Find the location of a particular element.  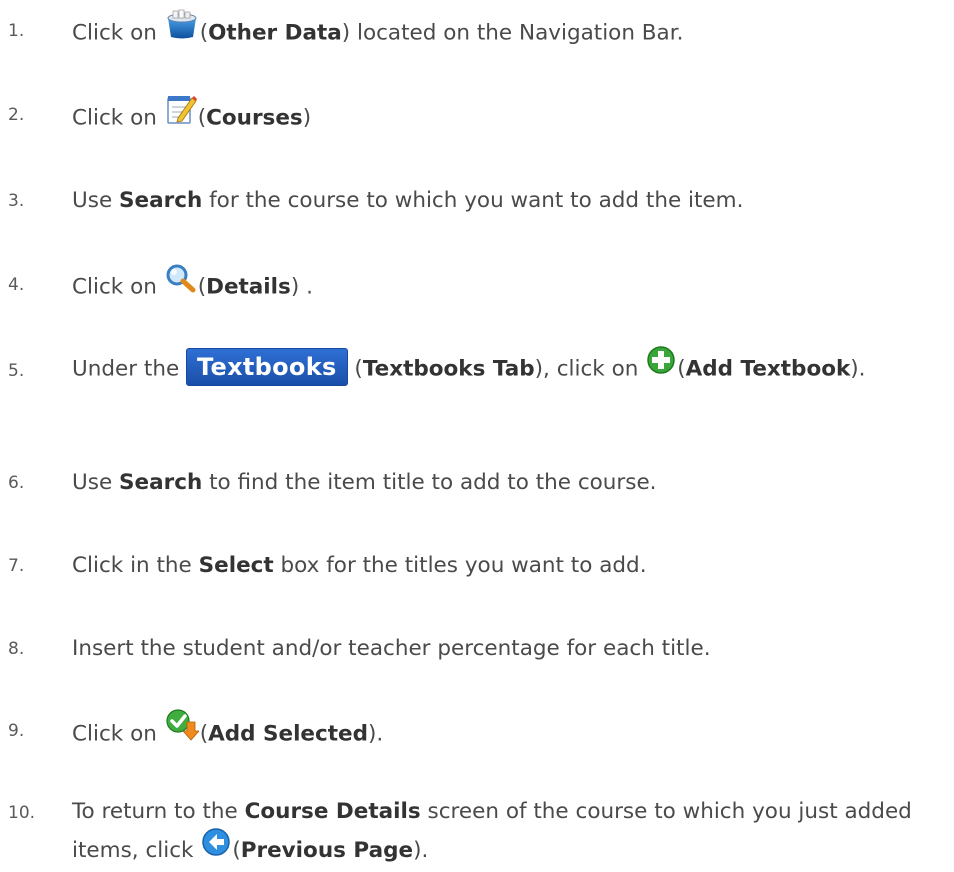

step-bold: Add Selected is located at coordinates (288, 734).